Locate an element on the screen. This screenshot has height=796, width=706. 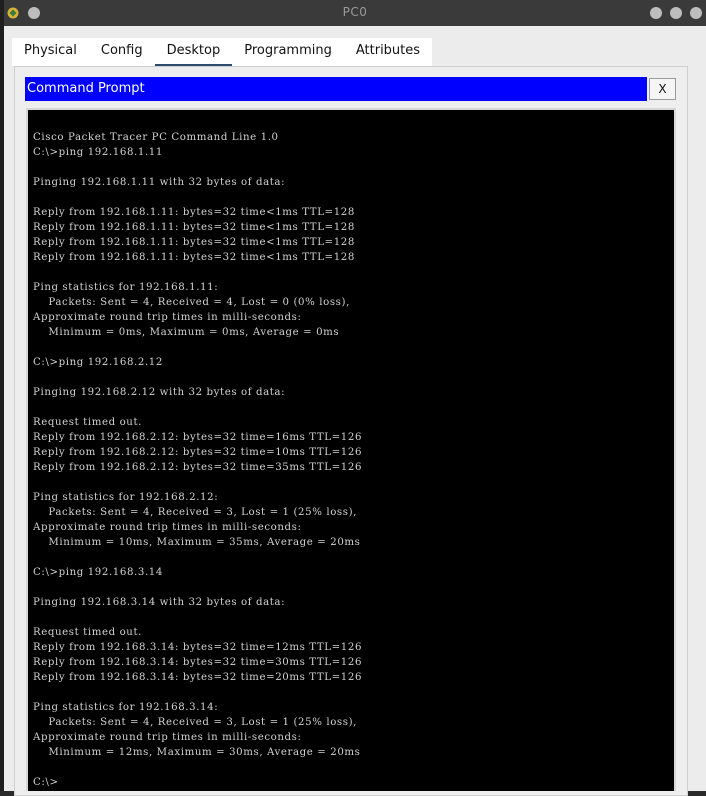
close-window-button is located at coordinates (696, 13).